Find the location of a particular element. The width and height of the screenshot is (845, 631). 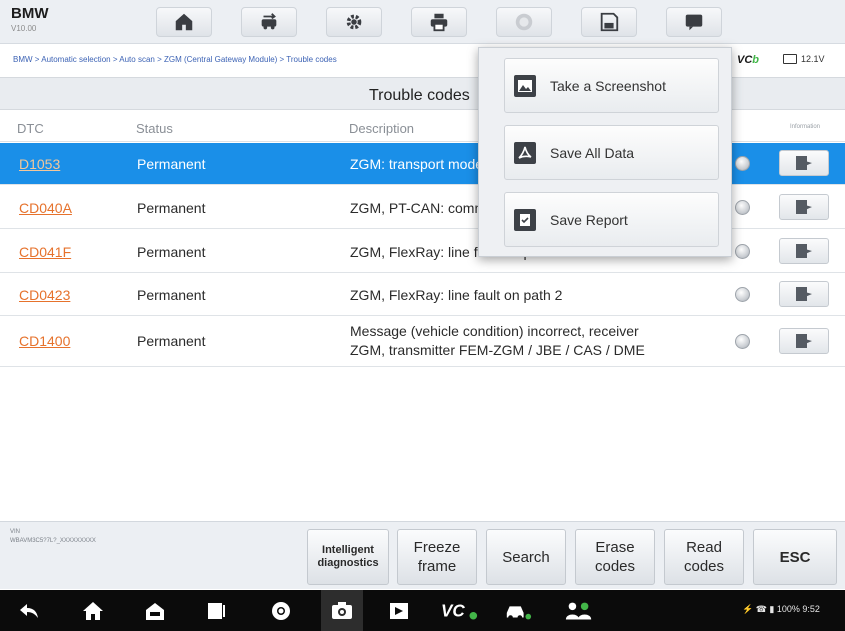

camera-icon is located at coordinates (342, 610).